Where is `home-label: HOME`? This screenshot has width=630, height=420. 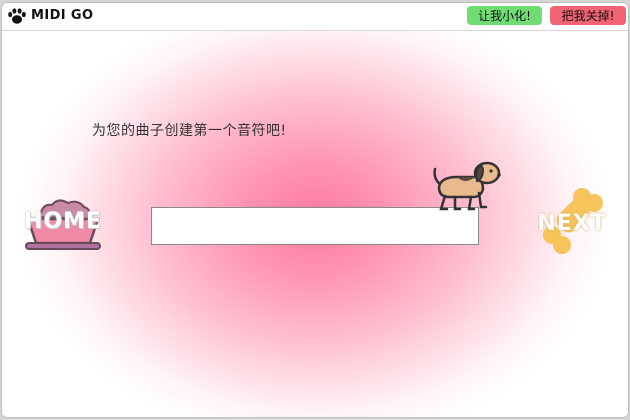 home-label: HOME is located at coordinates (63, 221).